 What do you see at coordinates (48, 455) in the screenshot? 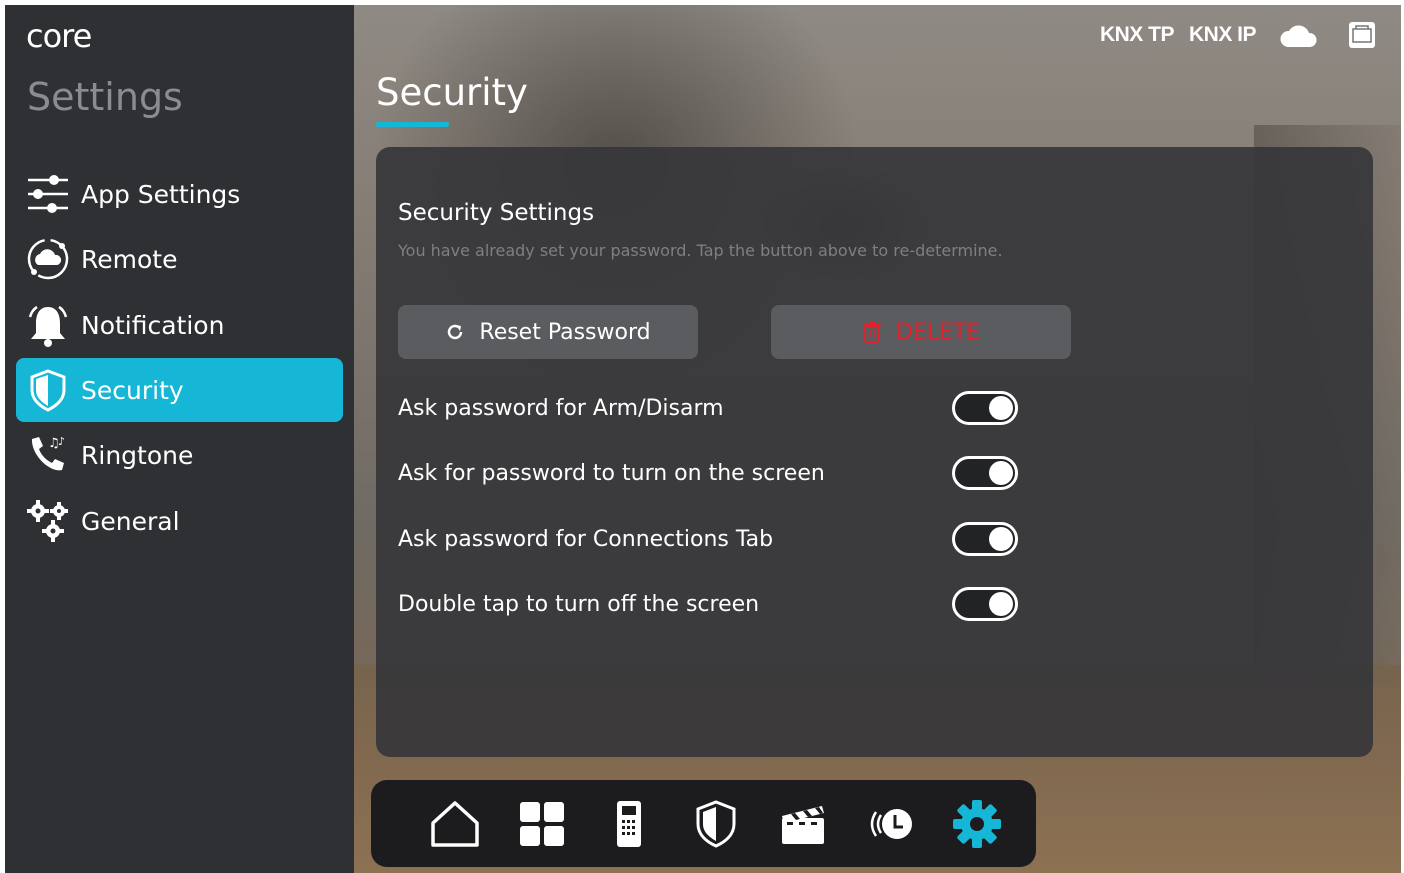
I see `phone-music-icon: ♫ ♪` at bounding box center [48, 455].